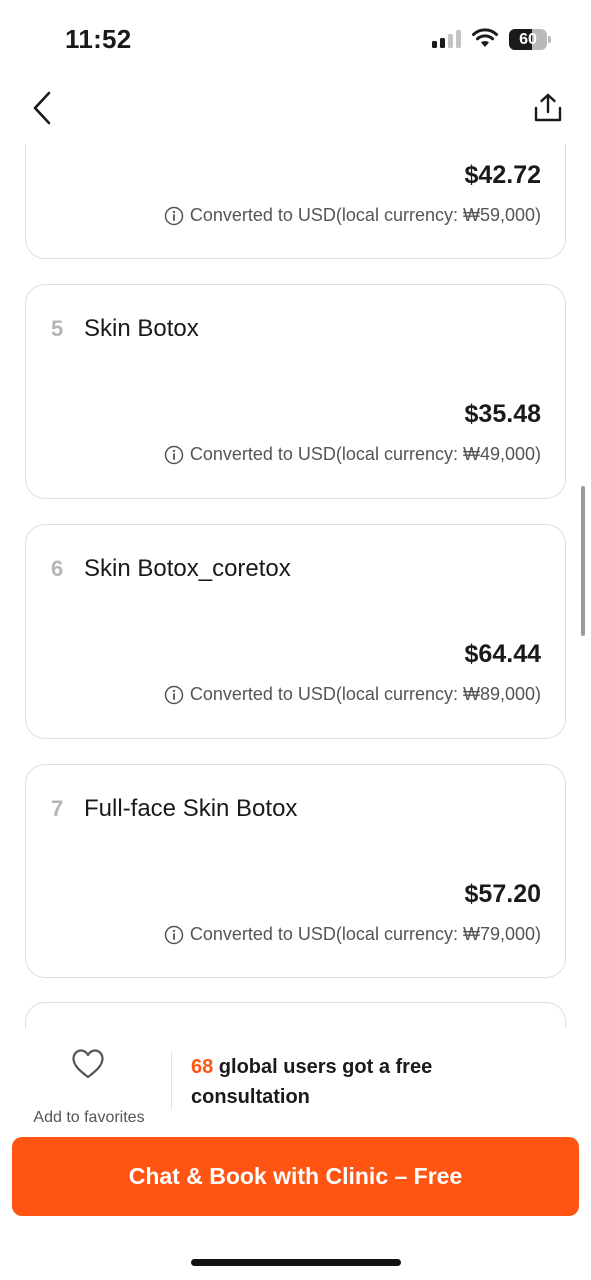 The width and height of the screenshot is (591, 1280). I want to click on consult-count: 68, so click(202, 1067).